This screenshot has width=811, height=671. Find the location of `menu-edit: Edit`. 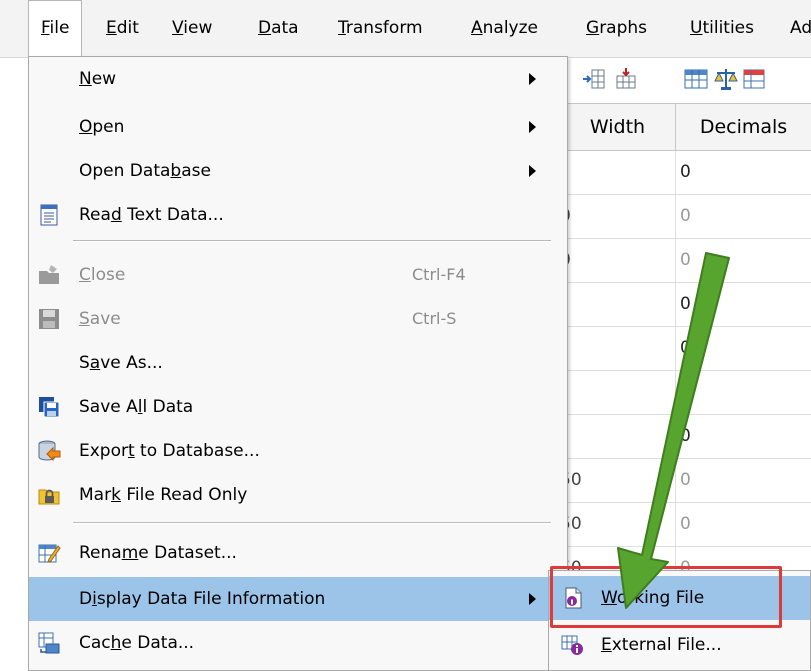

menu-edit: Edit is located at coordinates (122, 28).